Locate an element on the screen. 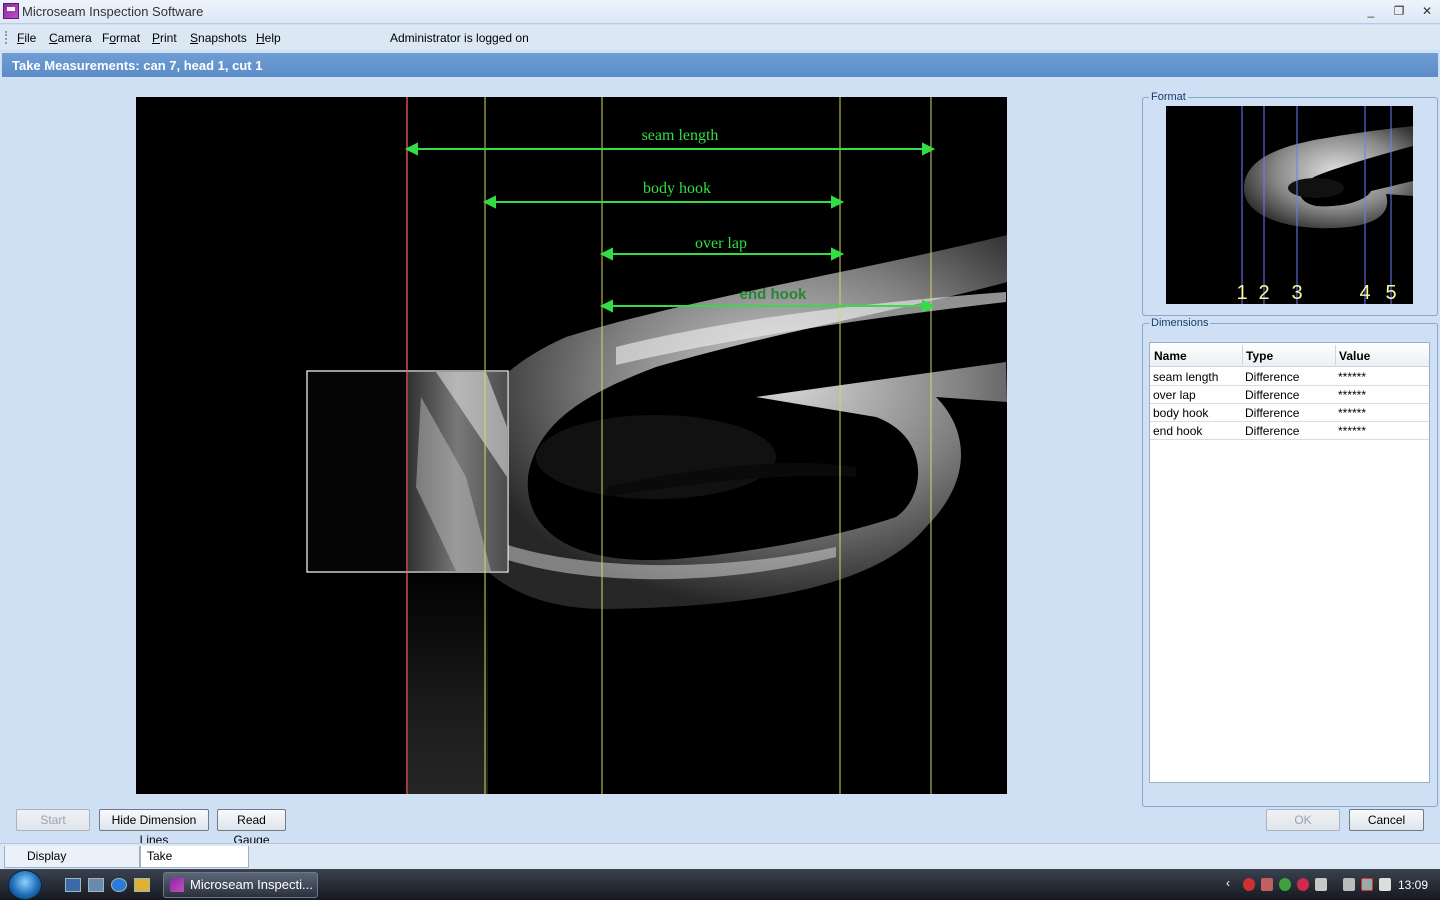 This screenshot has height=900, width=1440. dimensions-table-header: Name Type Value is located at coordinates (1289, 355).